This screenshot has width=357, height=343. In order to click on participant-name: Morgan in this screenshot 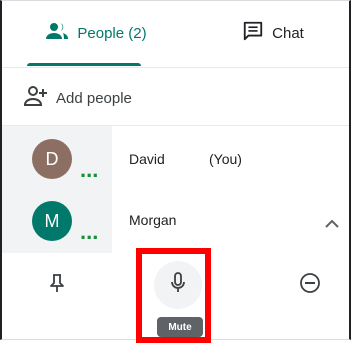, I will do `click(153, 220)`.